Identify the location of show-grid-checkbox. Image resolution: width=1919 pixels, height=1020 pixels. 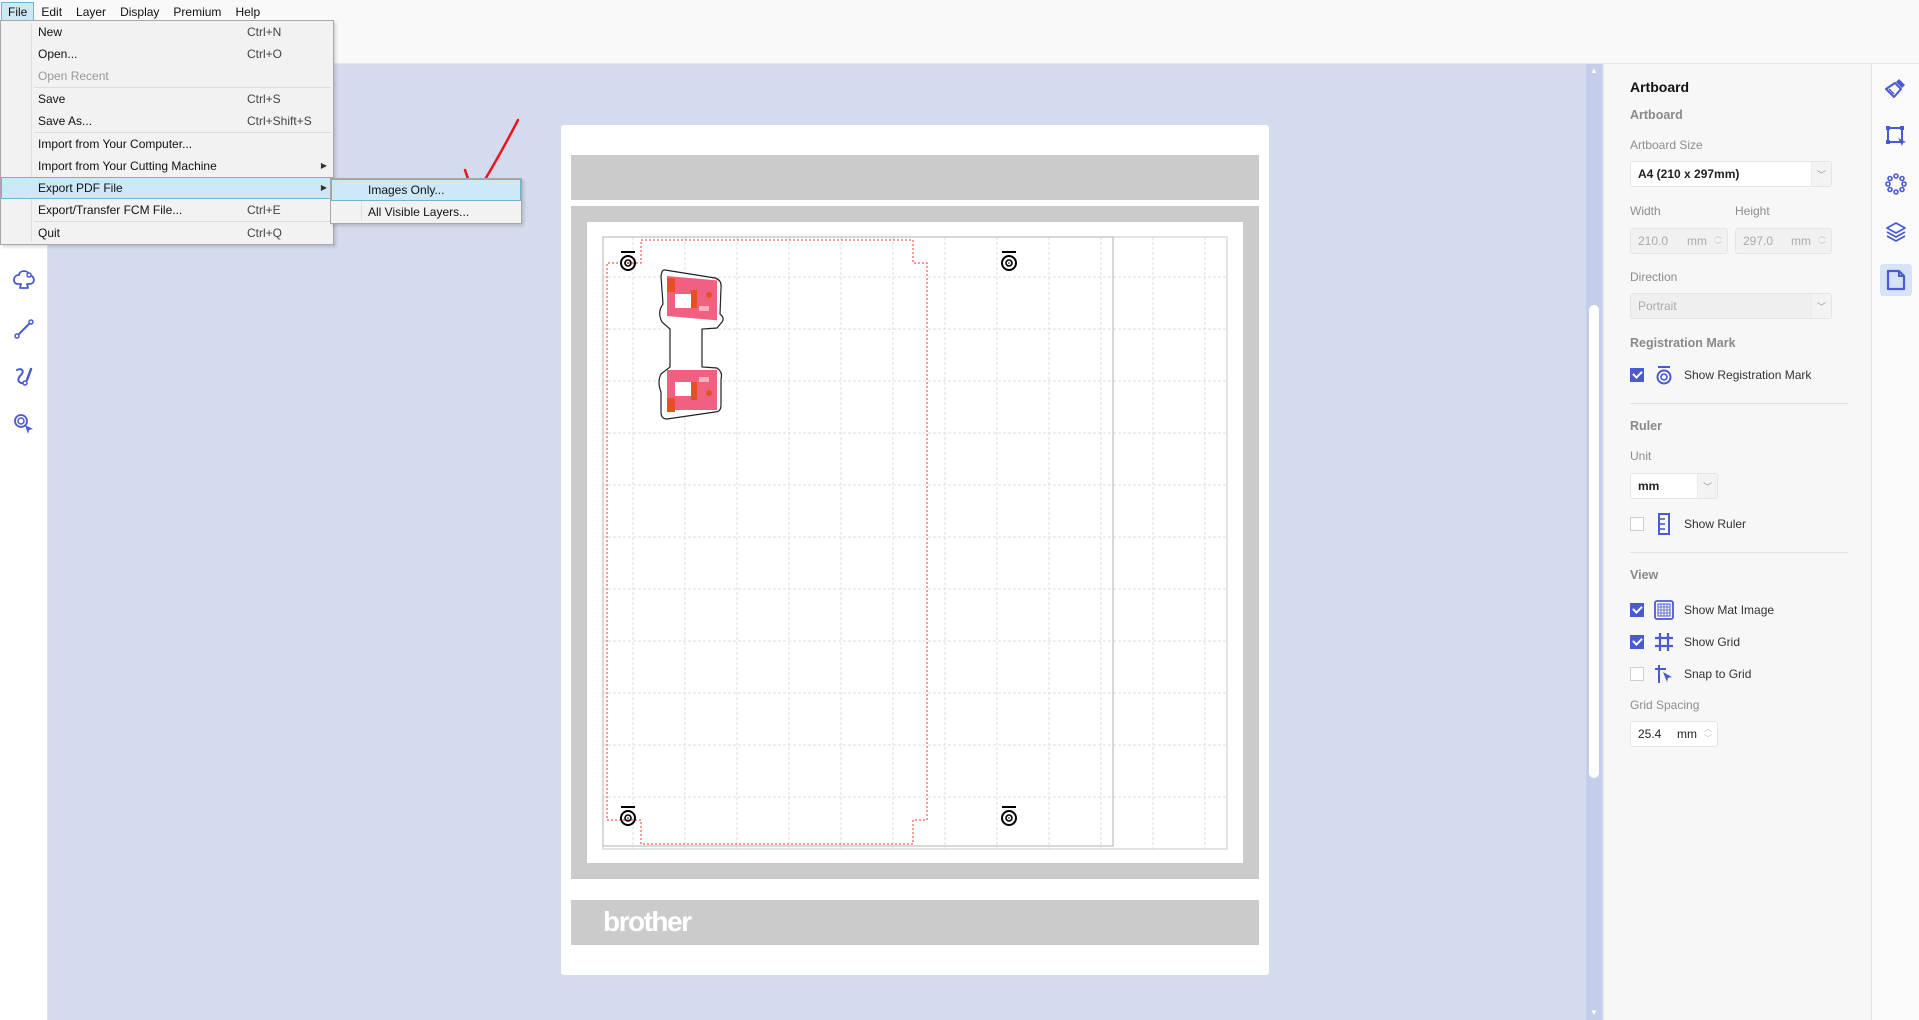
(1637, 642).